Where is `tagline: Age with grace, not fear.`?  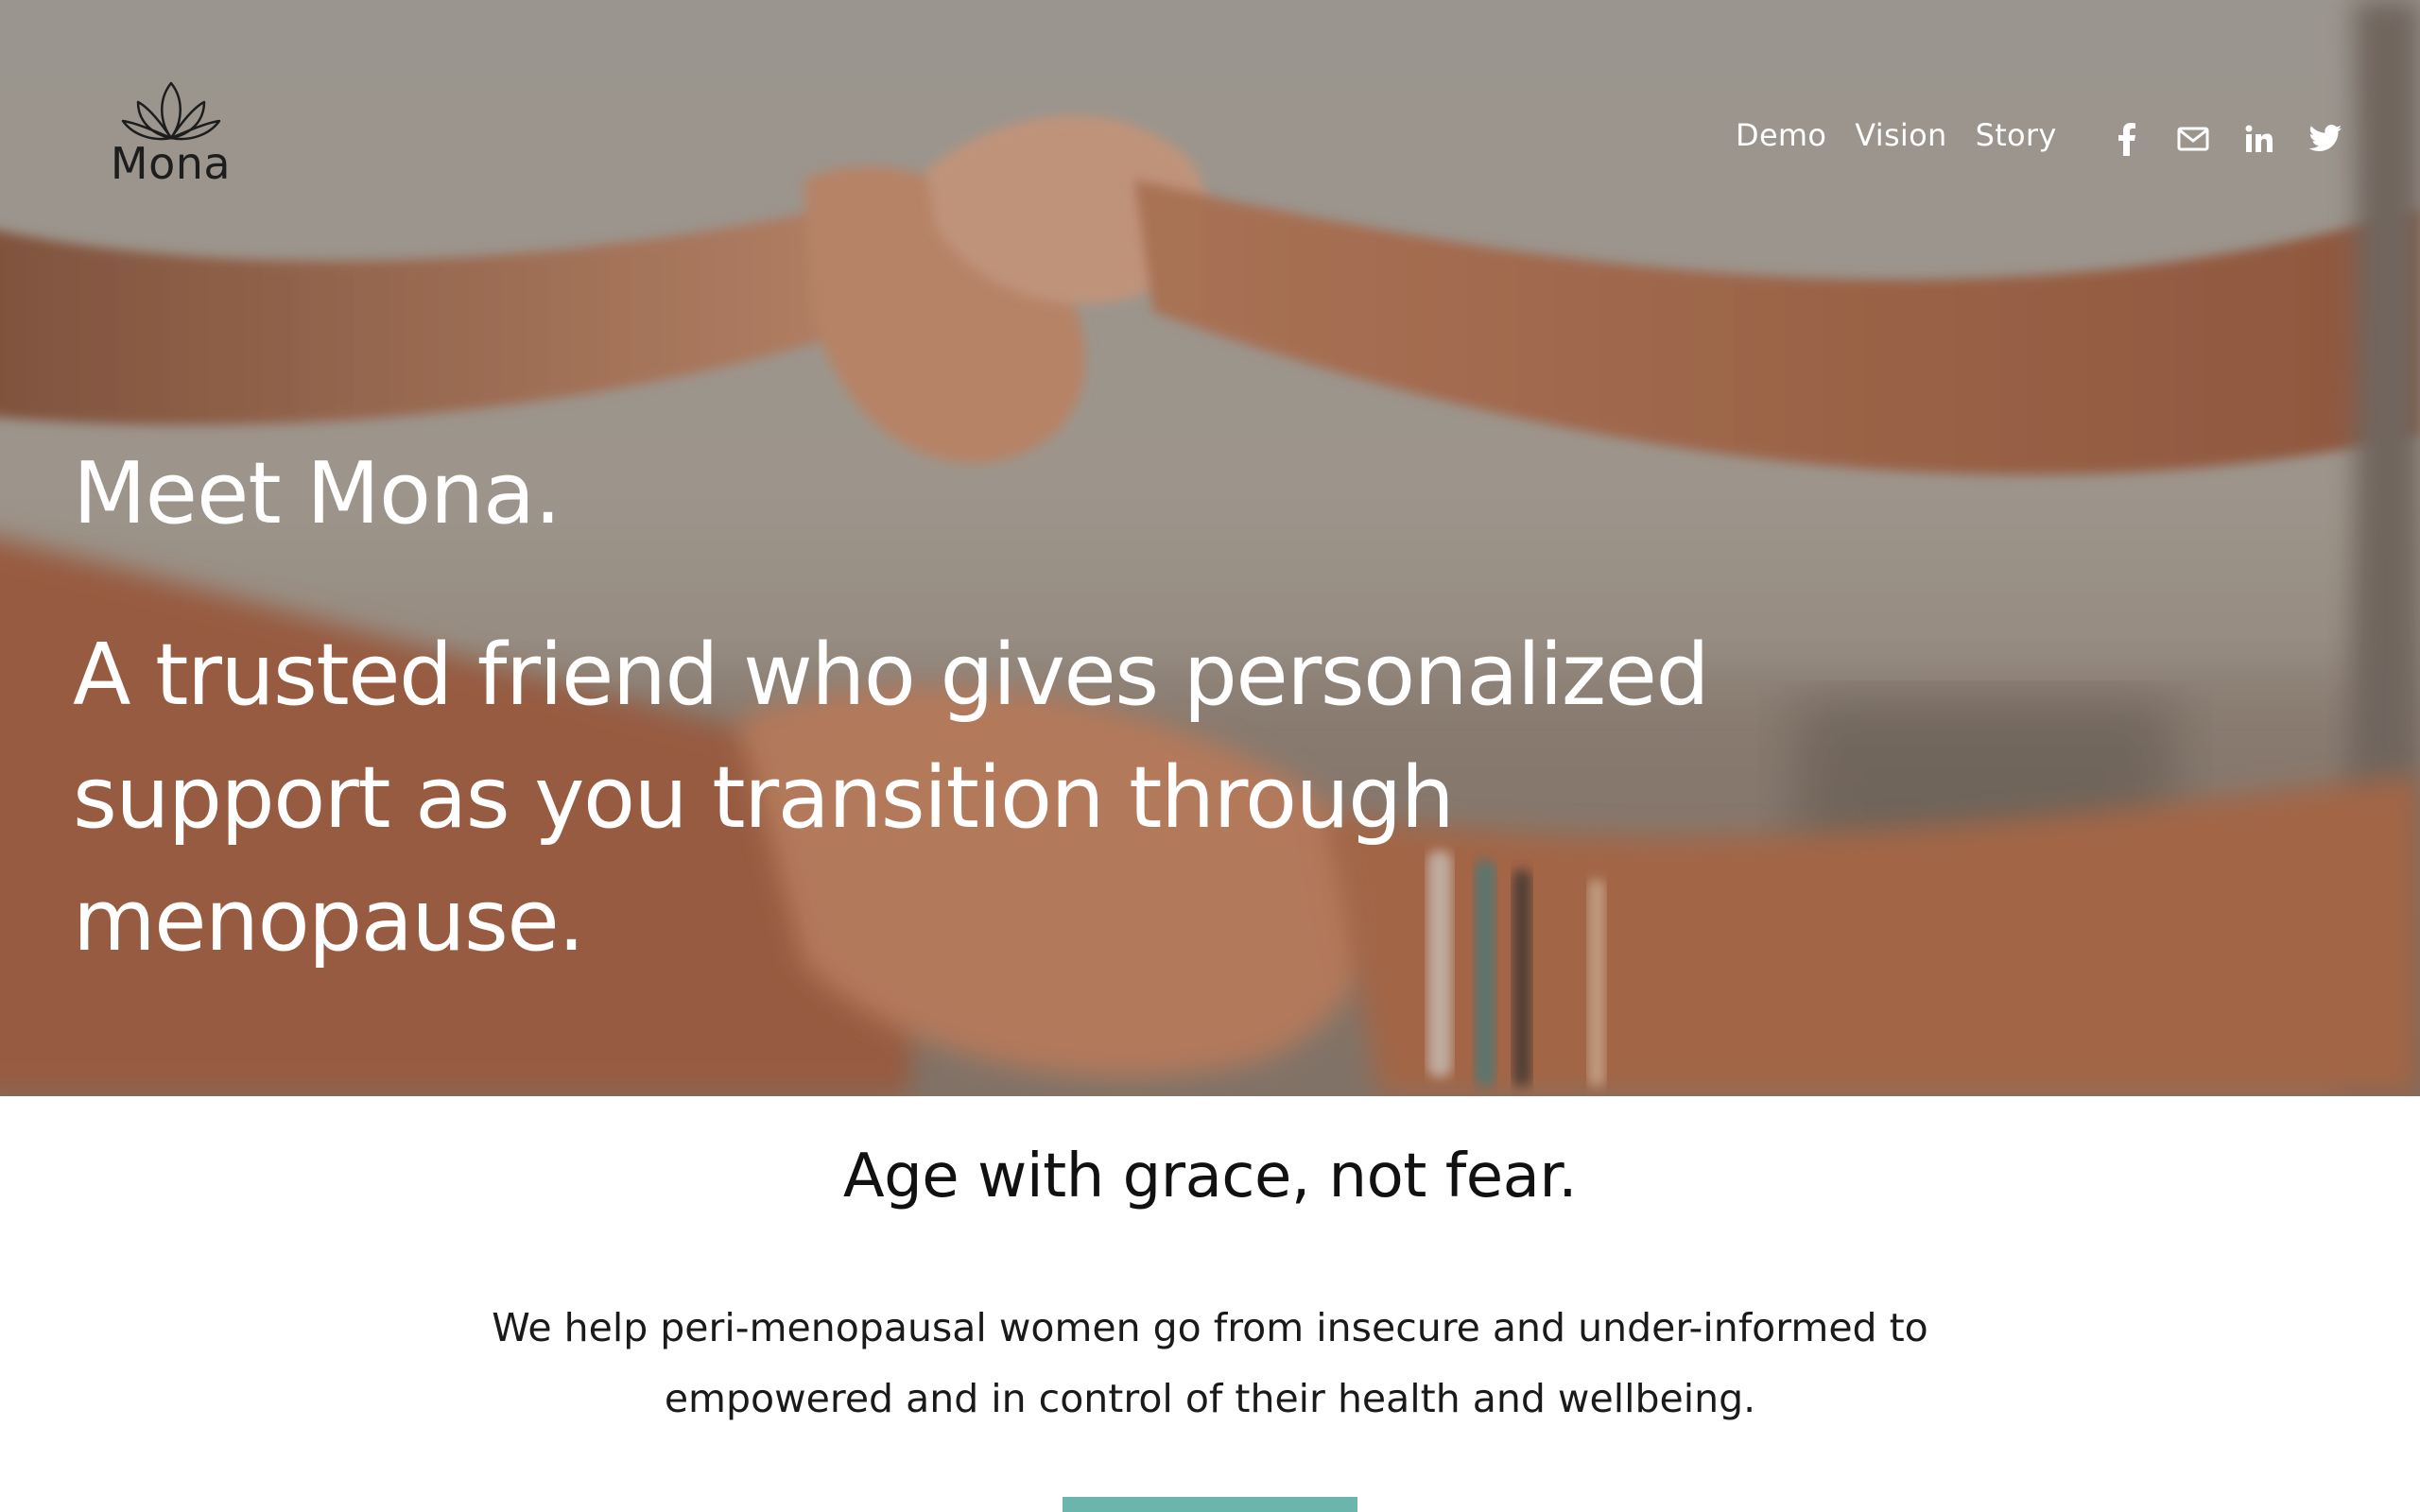
tagline: Age with grace, not fear. is located at coordinates (1210, 1176).